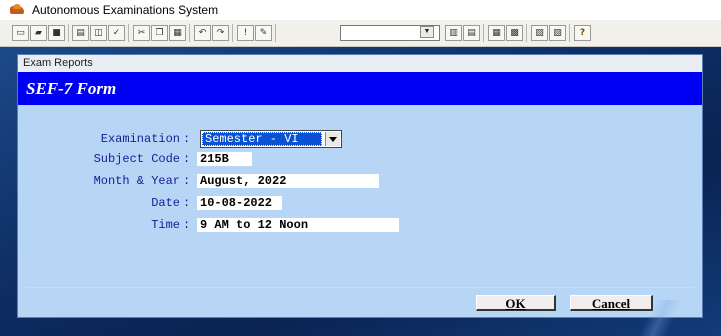  I want to click on date-field: 10-08-2022, so click(239, 203).